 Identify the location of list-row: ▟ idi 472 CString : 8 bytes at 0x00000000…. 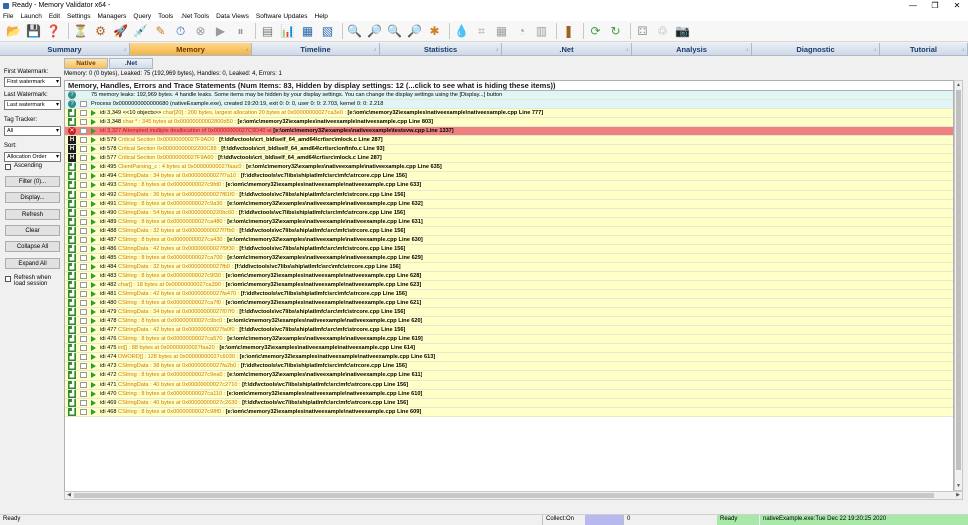
(509, 376).